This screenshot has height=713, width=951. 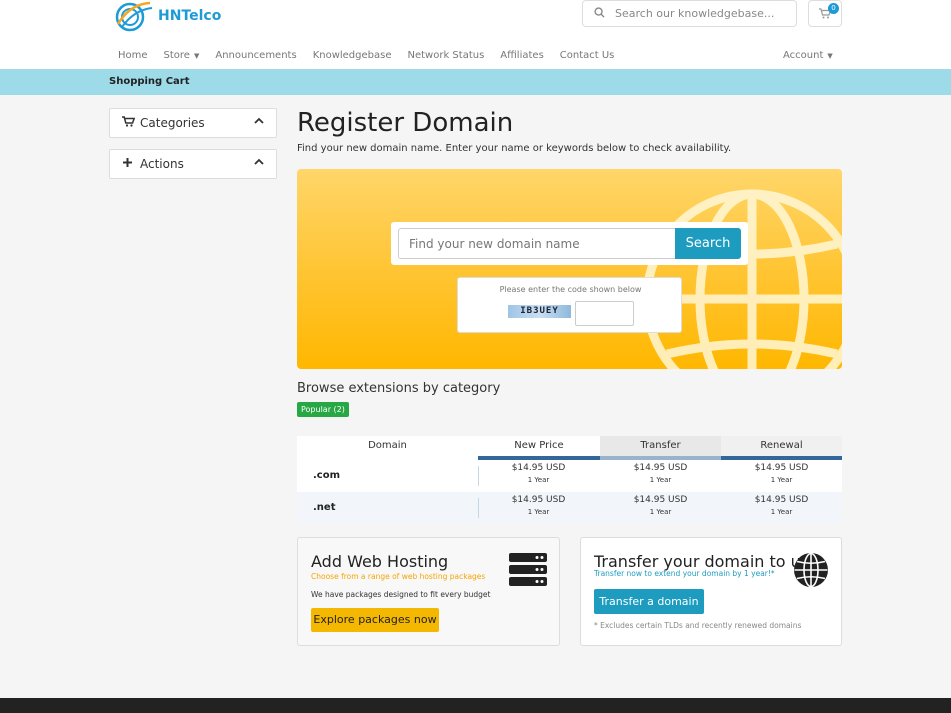 I want to click on captcha-box: Please enter the code shown below IB3UEY, so click(x=569, y=305).